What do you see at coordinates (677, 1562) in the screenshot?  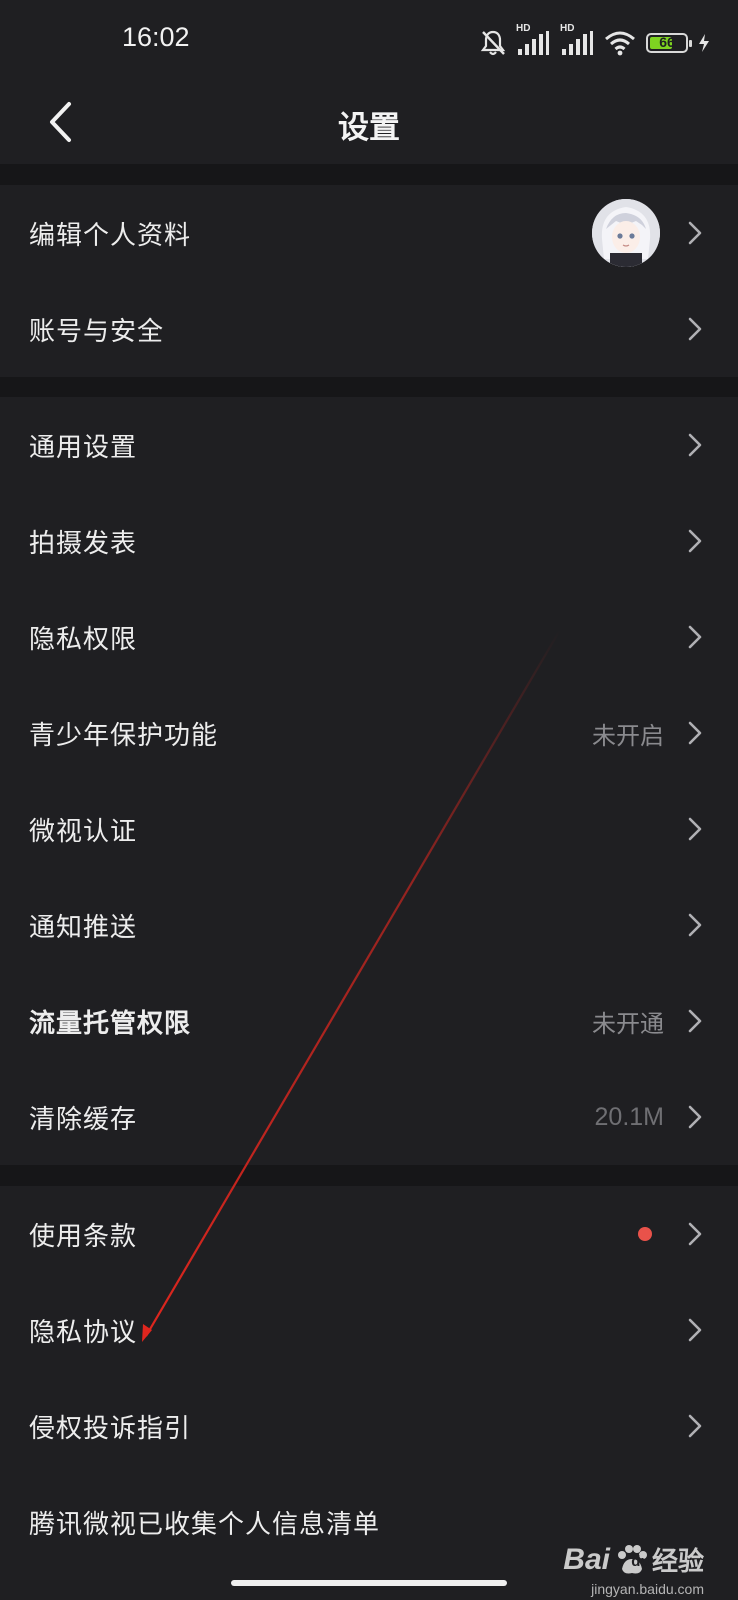 I see `watermark-suffix: 经验` at bounding box center [677, 1562].